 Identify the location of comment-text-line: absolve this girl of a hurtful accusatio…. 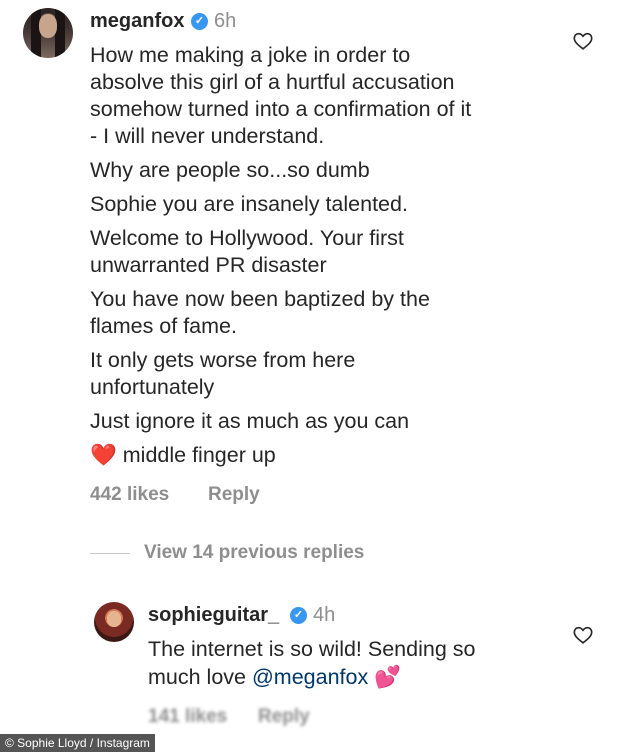
(272, 82).